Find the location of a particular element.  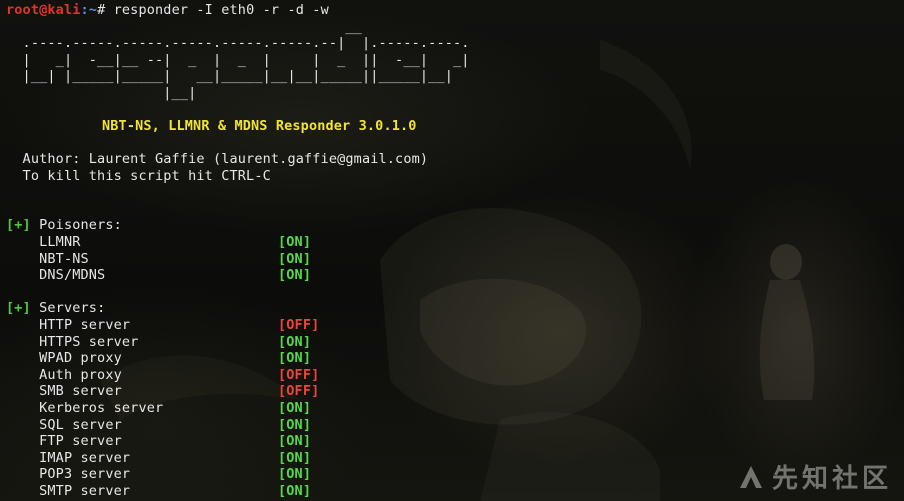

status-row-label: HTTP server is located at coordinates (68, 325).